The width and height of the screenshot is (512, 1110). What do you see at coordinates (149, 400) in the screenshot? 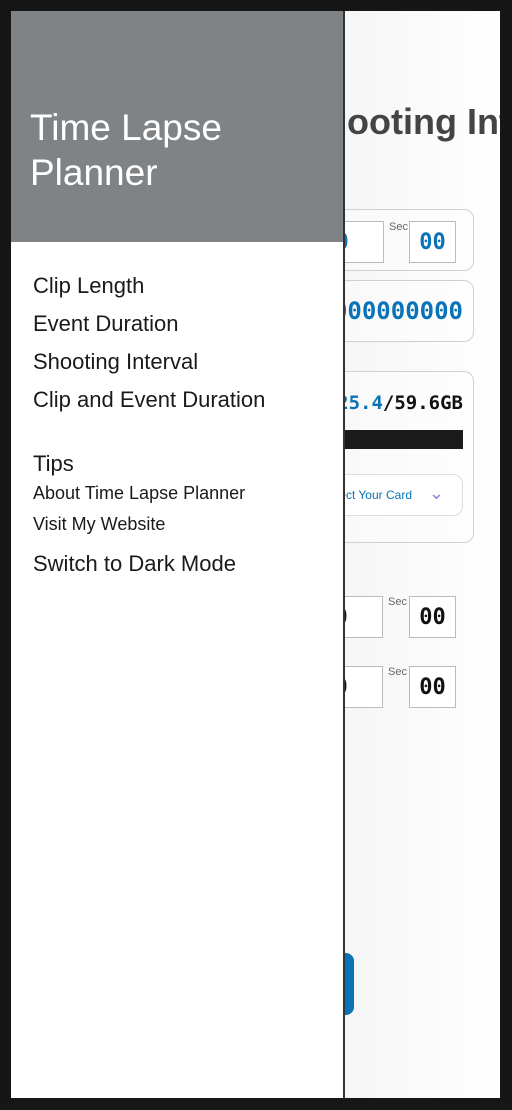
I see `nav-clip-and-event-duration: Clip and Event Duration` at bounding box center [149, 400].